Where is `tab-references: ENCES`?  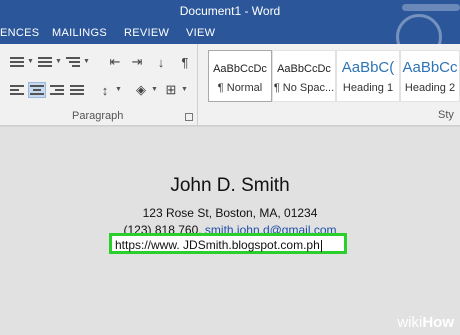 tab-references: ENCES is located at coordinates (19, 33).